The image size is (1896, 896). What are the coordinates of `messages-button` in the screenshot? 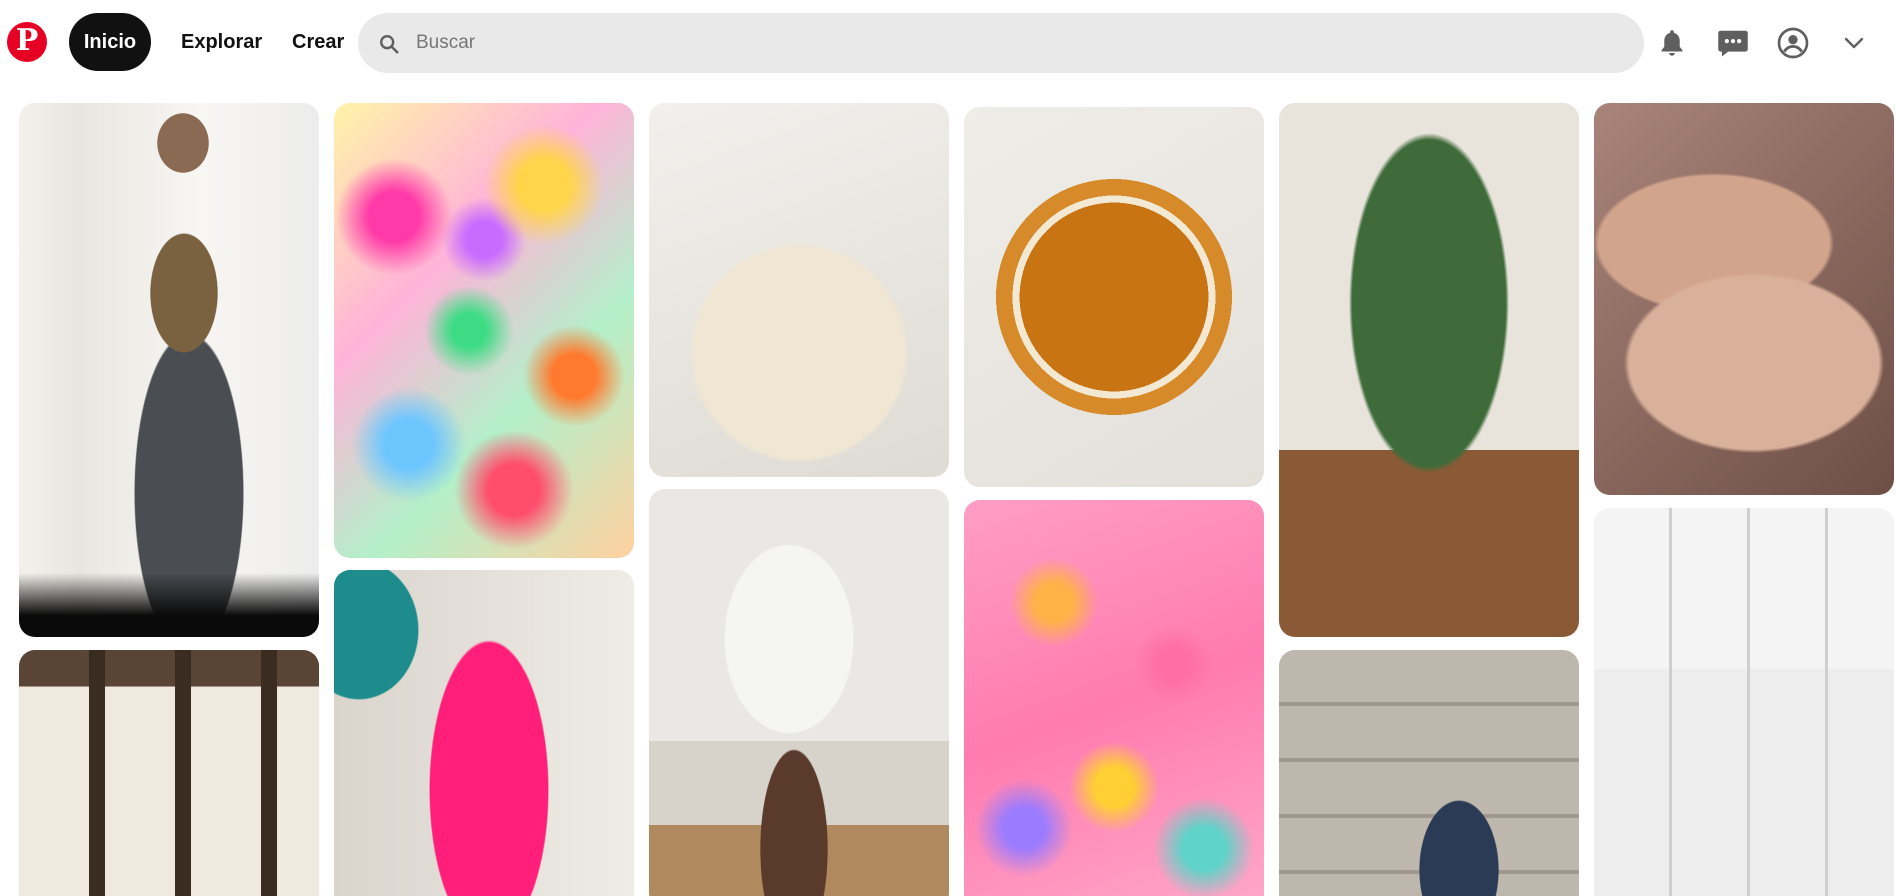 It's located at (1733, 43).